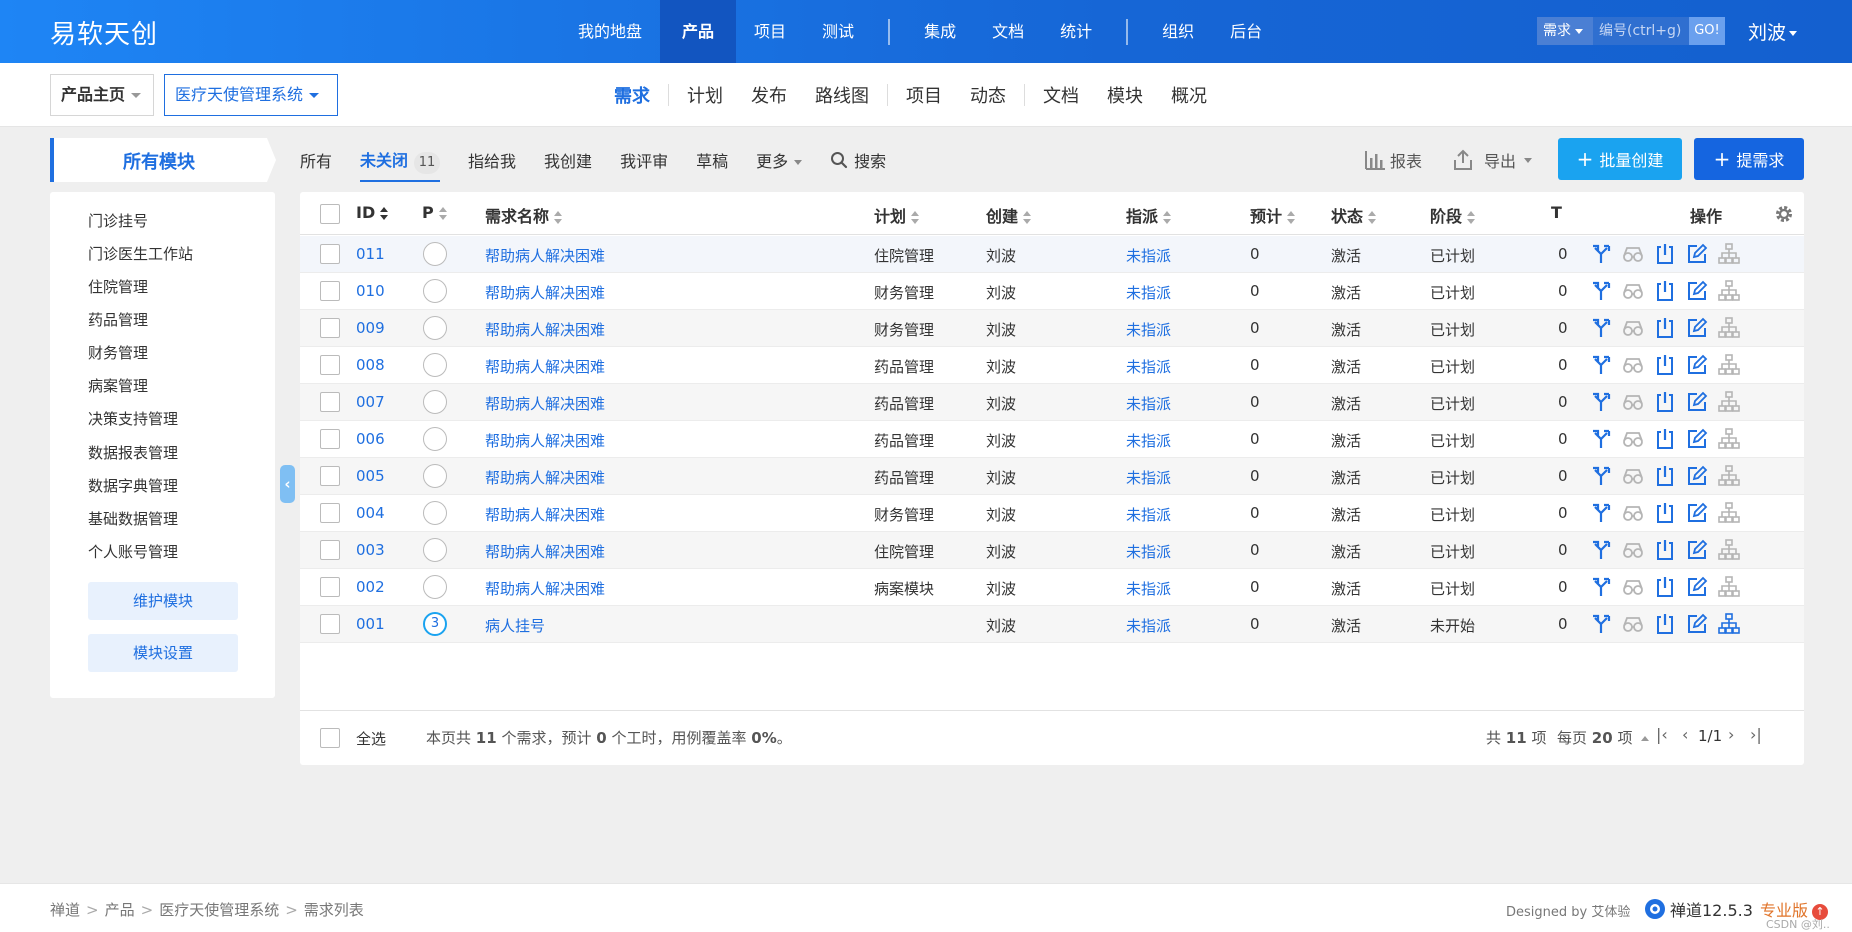 Image resolution: width=1852 pixels, height=932 pixels. I want to click on last-page-icon: ›|, so click(1756, 734).